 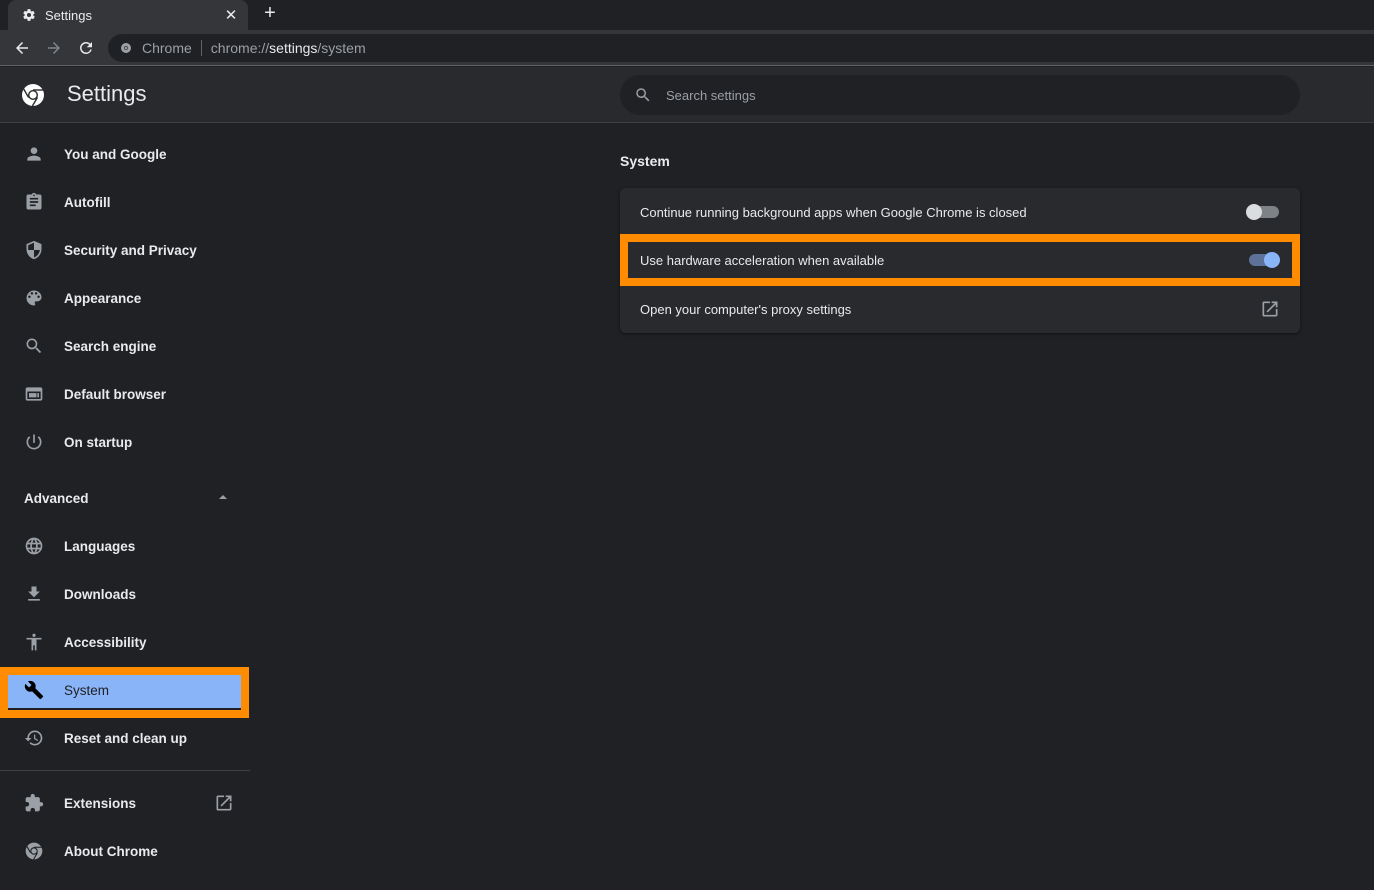 What do you see at coordinates (68, 15) in the screenshot?
I see `tab-title: Settings` at bounding box center [68, 15].